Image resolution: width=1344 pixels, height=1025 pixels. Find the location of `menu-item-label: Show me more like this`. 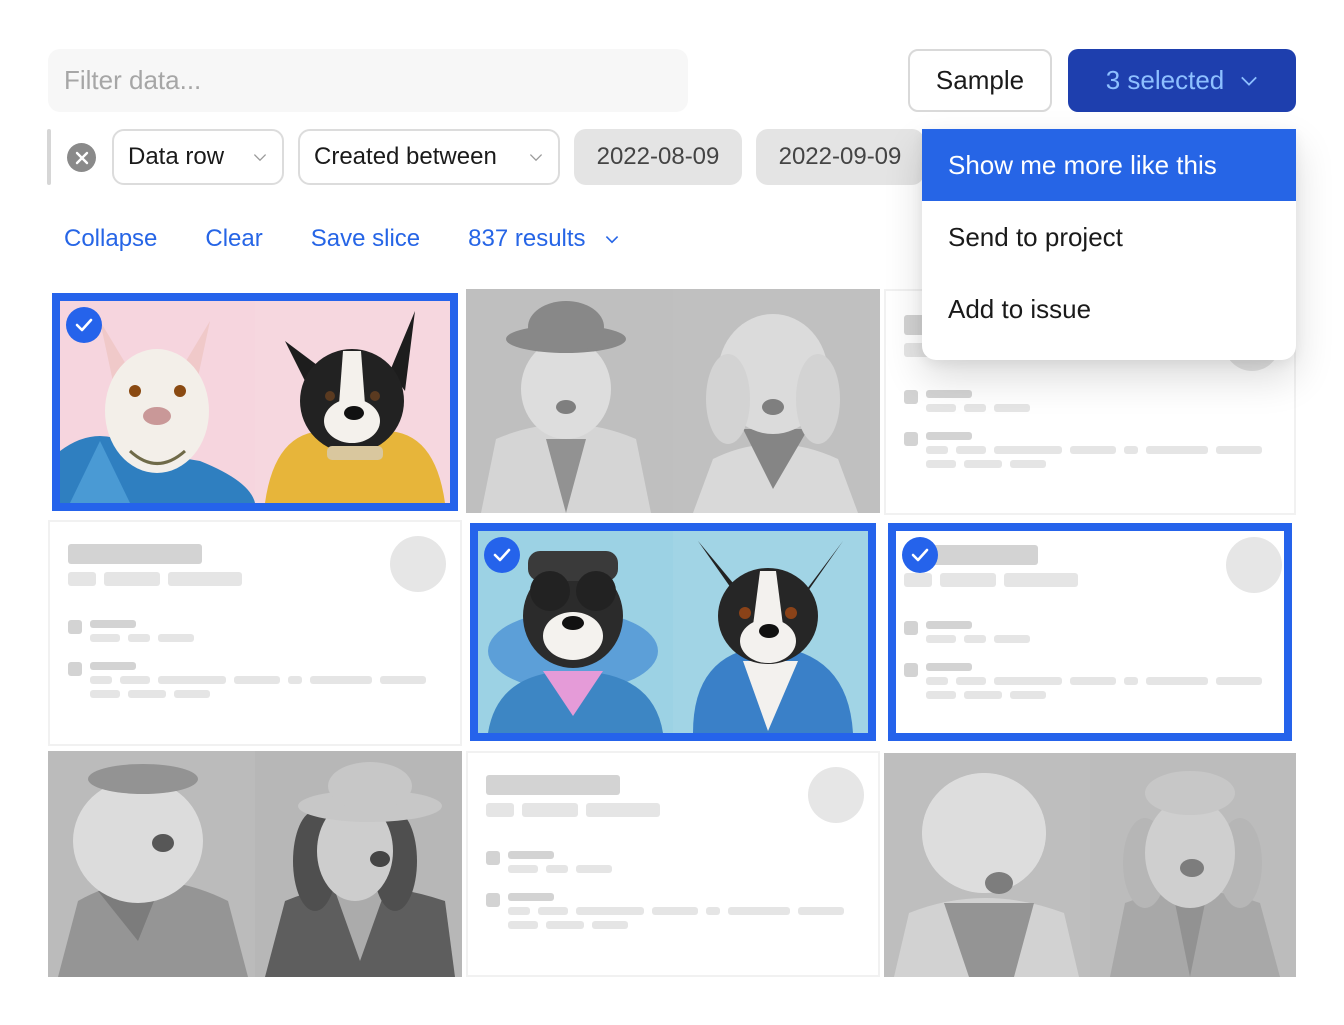

menu-item-label: Show me more like this is located at coordinates (1082, 164).